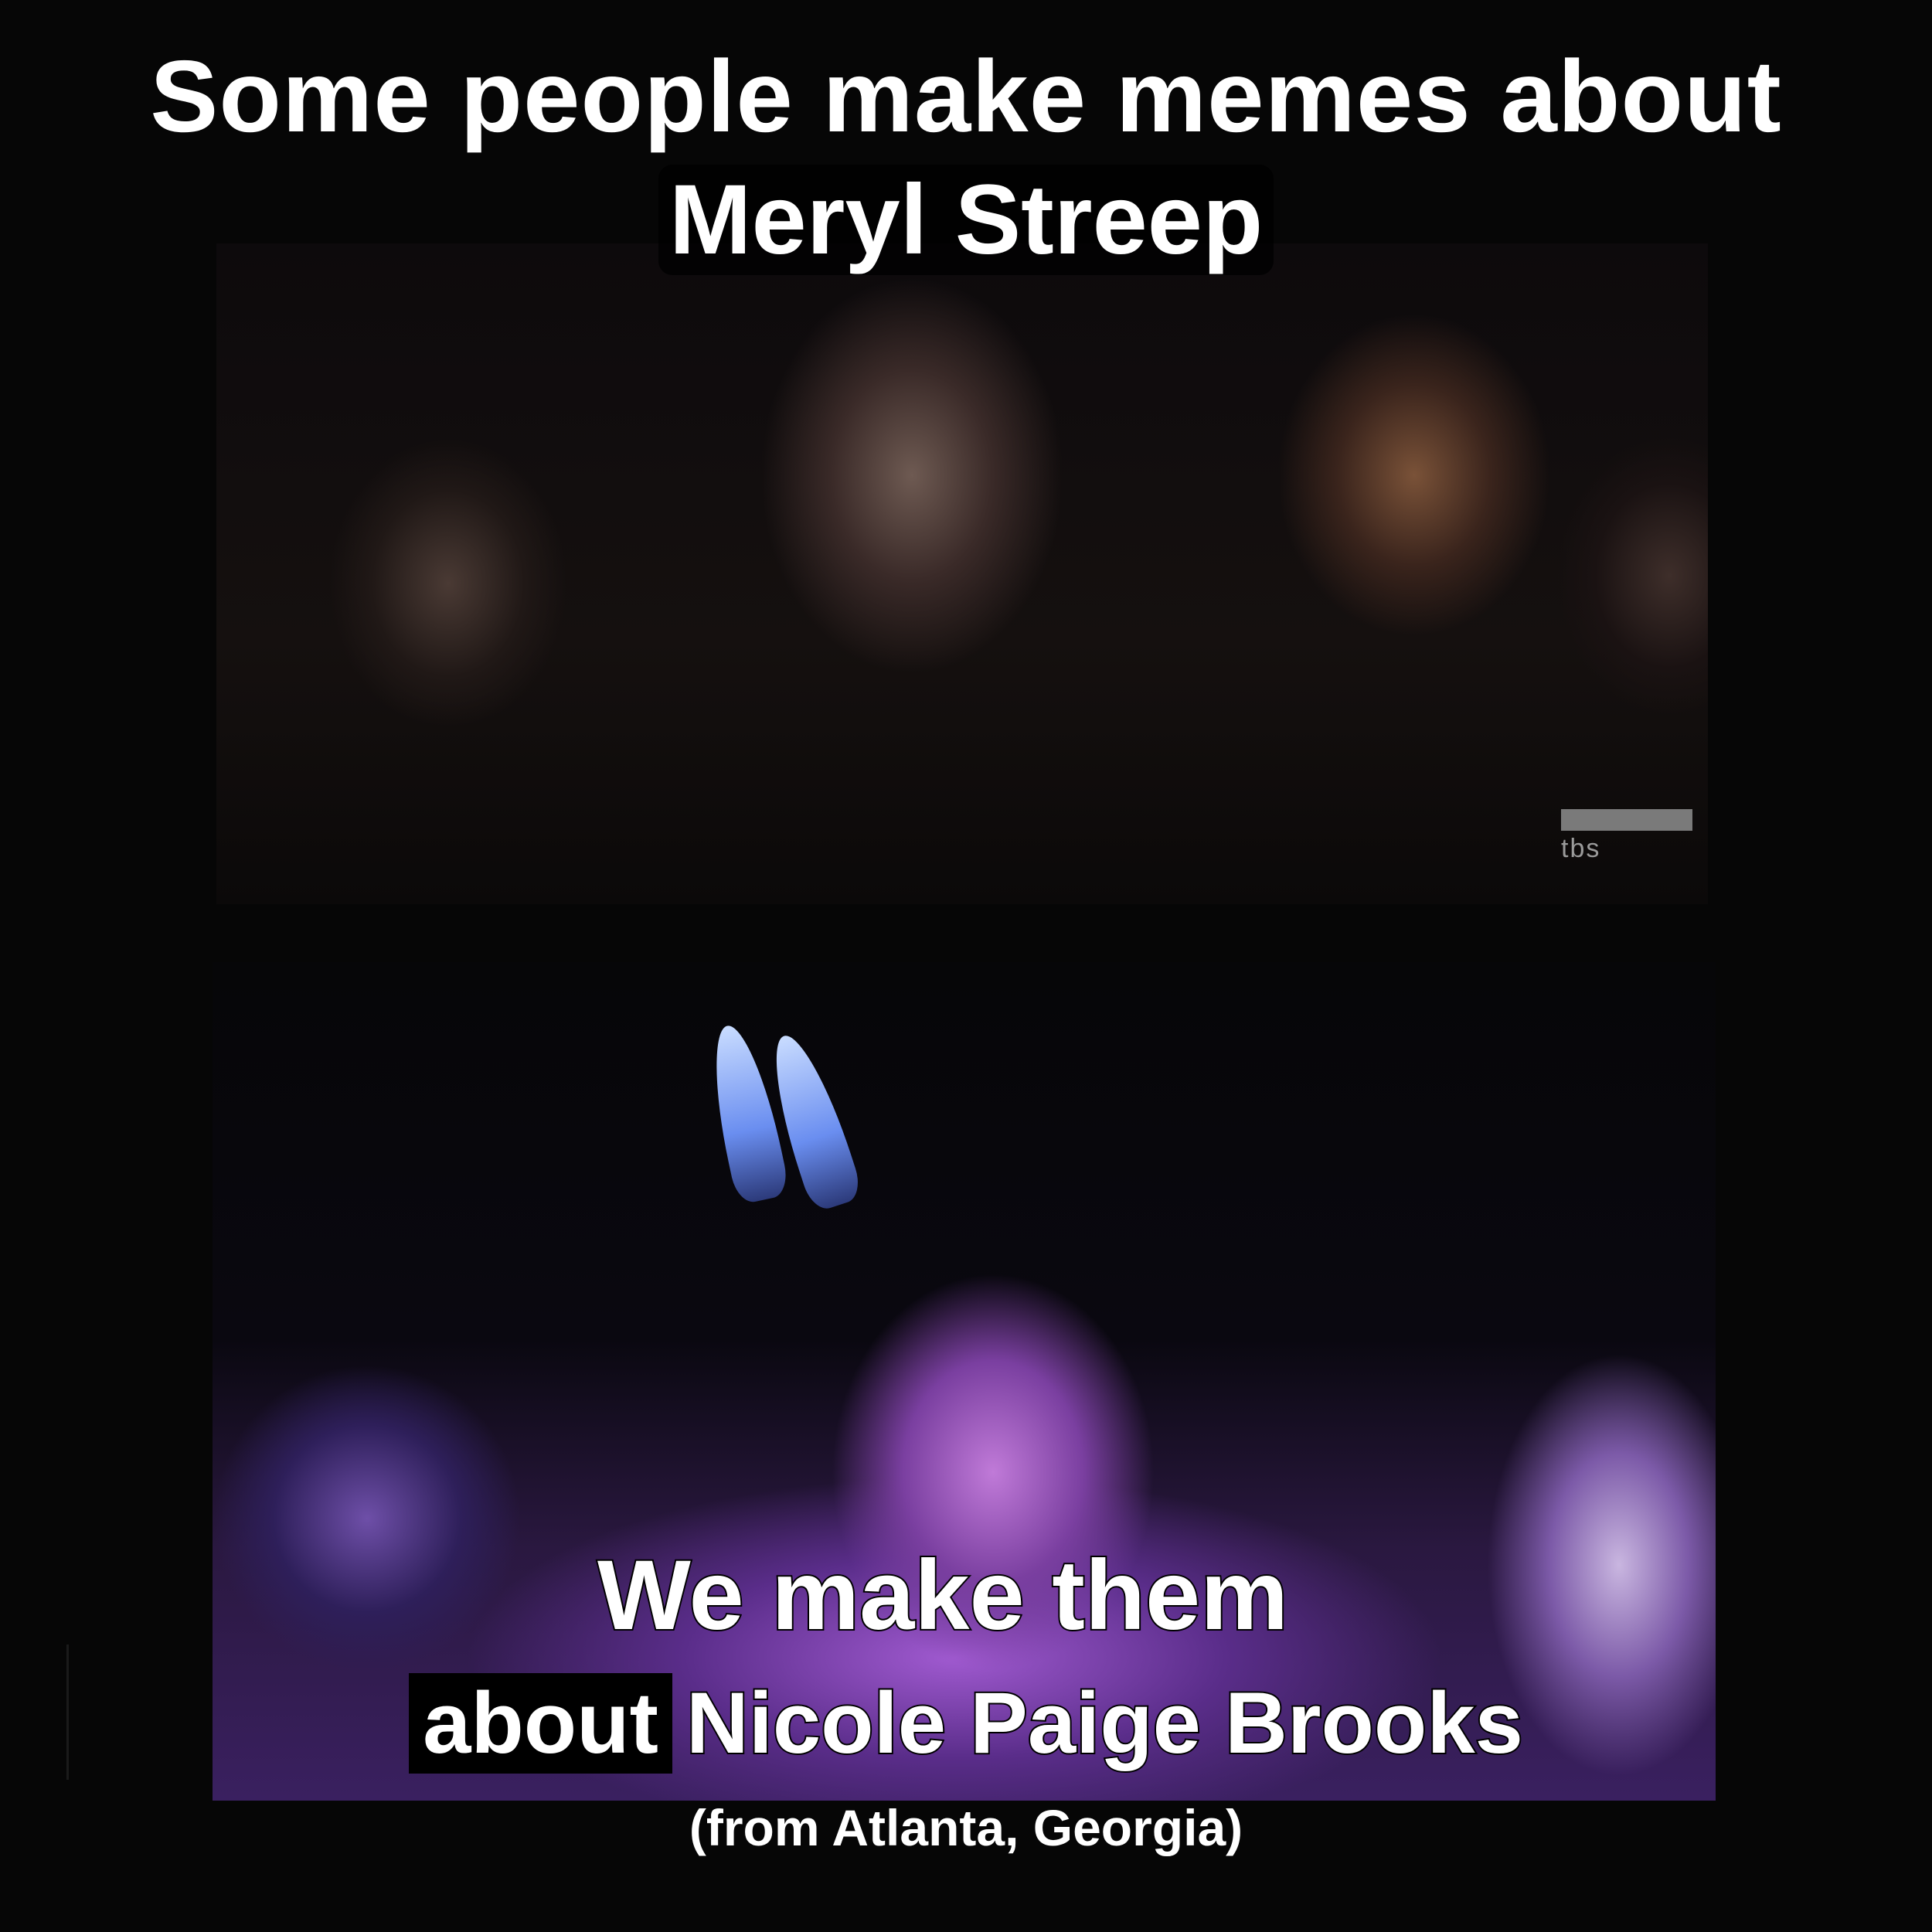 The image size is (1932, 1932). I want to click on awards-logo-icon, so click(1627, 821).